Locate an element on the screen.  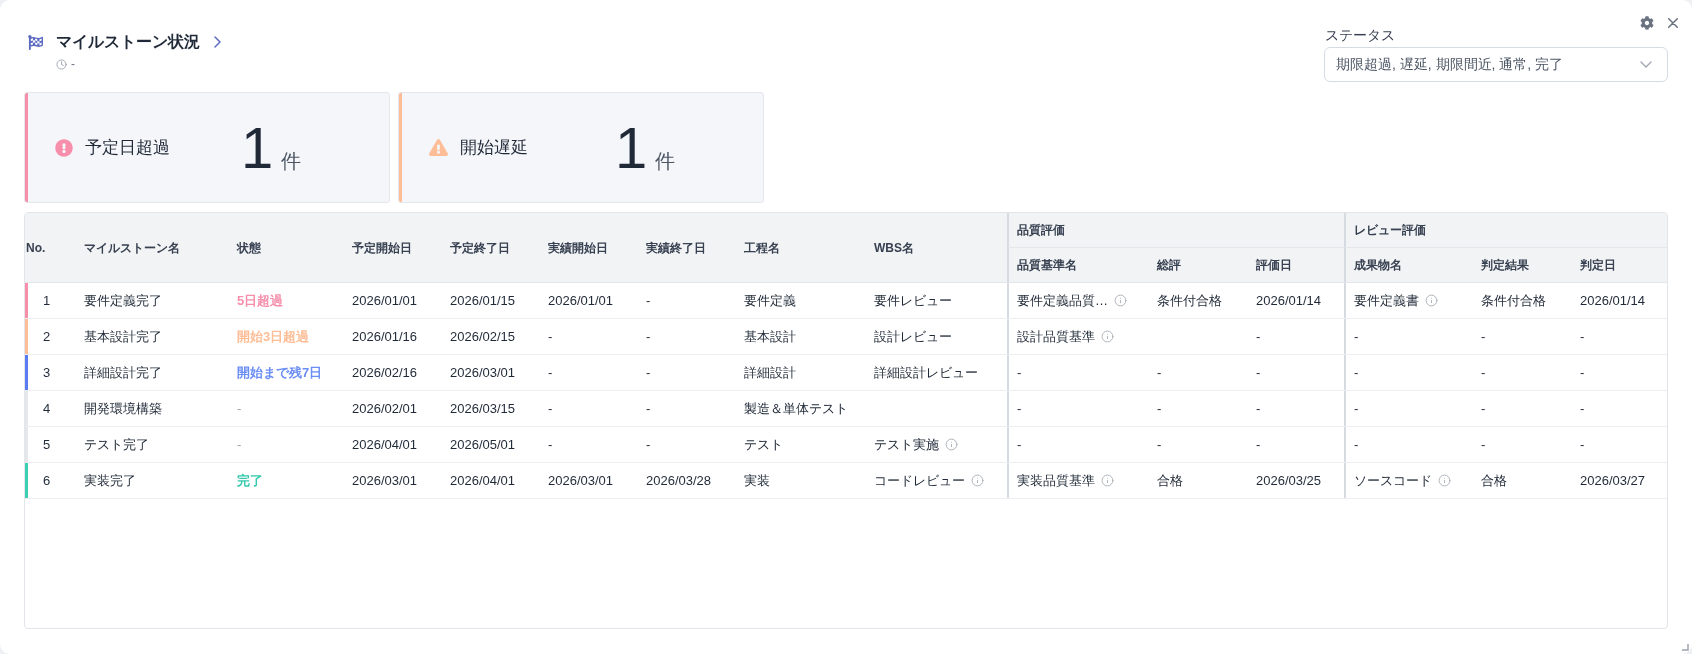
table-cell-text: 2026/02/16 is located at coordinates (385, 372).